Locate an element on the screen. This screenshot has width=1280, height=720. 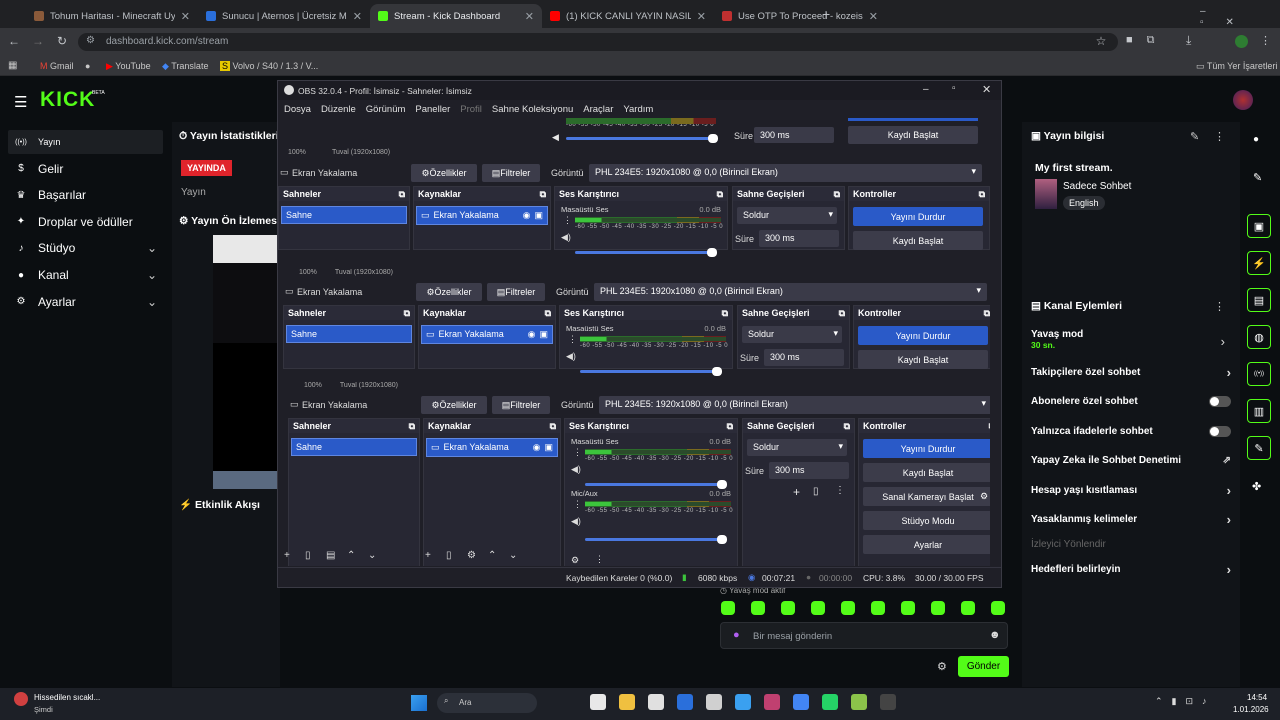
obs-close: ✕ is located at coordinates (986, 89).